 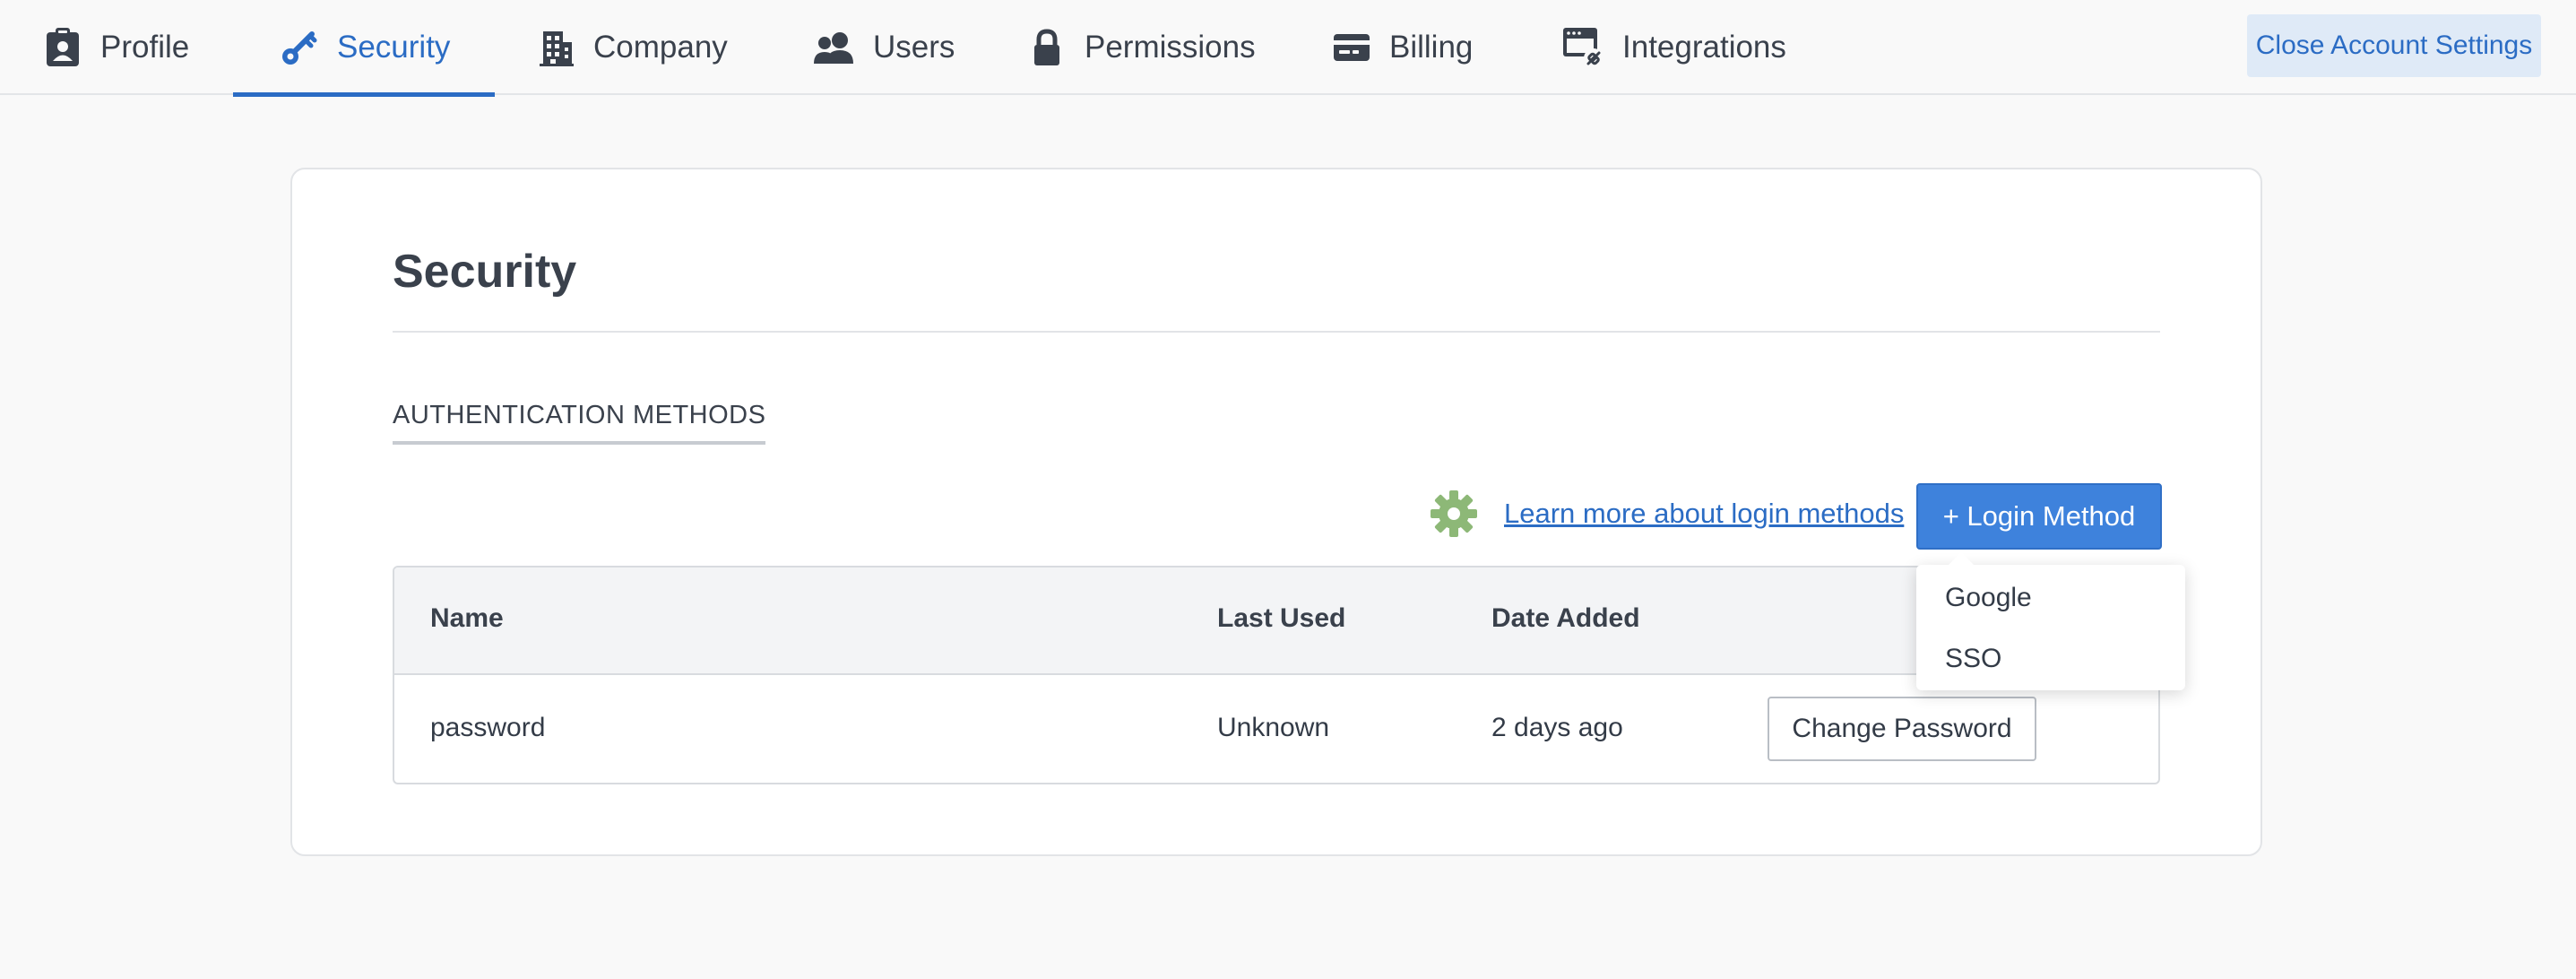 What do you see at coordinates (2394, 45) in the screenshot?
I see `close-account-settings-button: Close Account Settings` at bounding box center [2394, 45].